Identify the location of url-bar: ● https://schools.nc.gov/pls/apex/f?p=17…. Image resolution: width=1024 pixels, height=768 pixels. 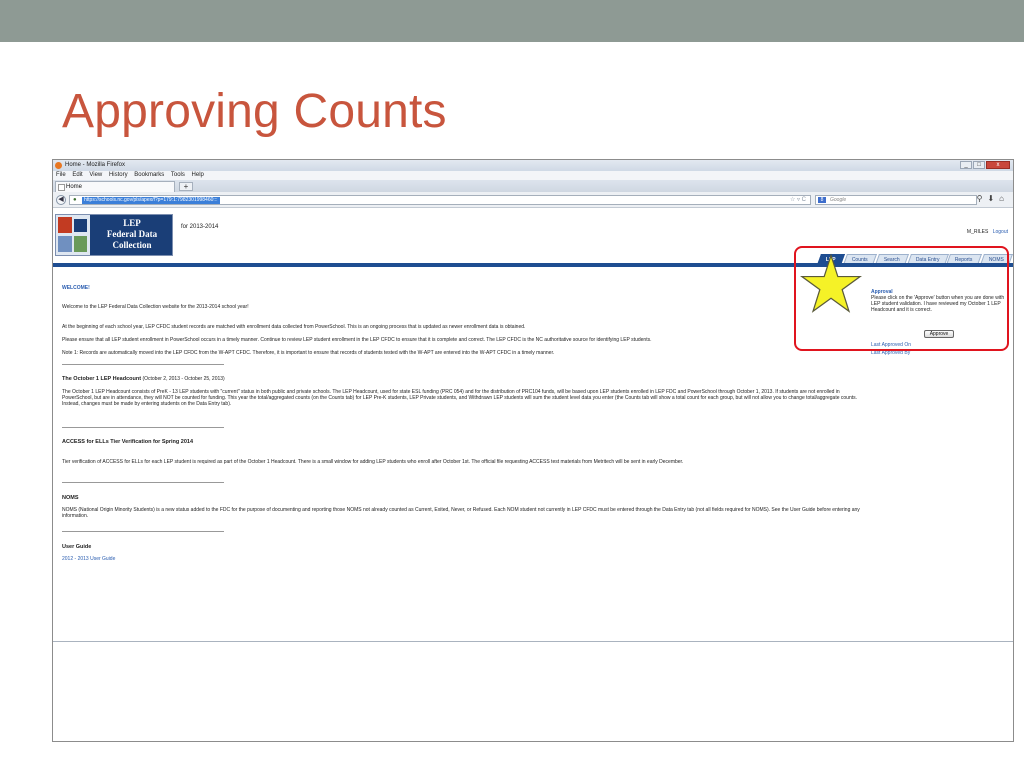
(440, 200).